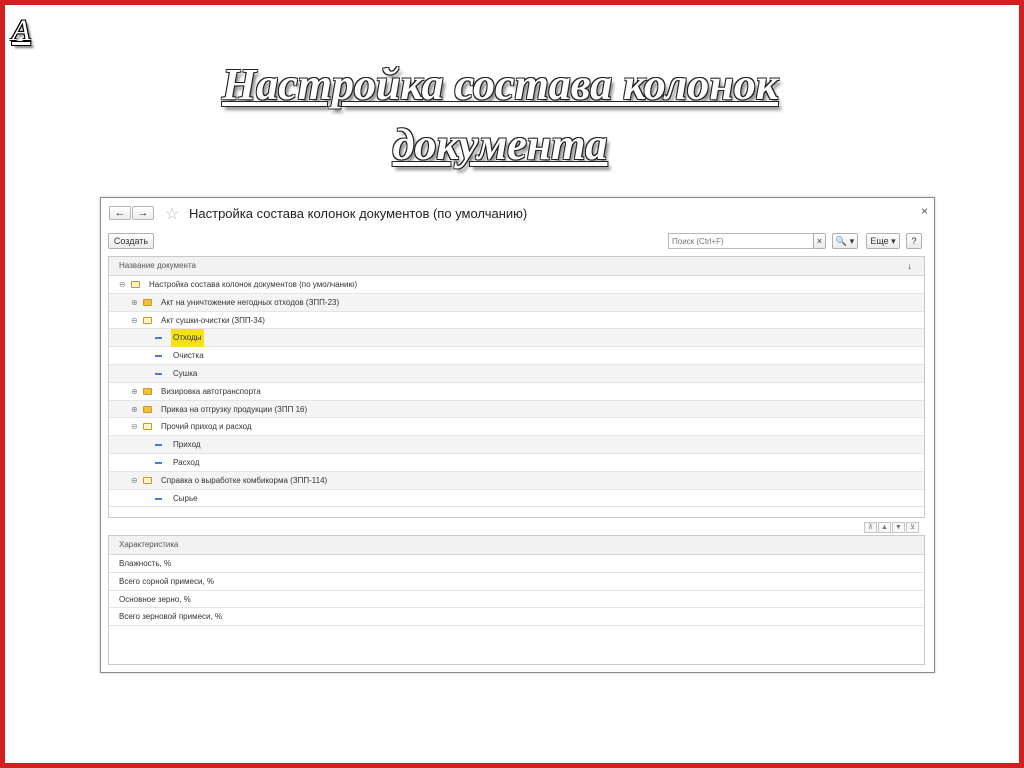 The height and width of the screenshot is (768, 1024). What do you see at coordinates (870, 527) in the screenshot?
I see `move-first-button: ⊼` at bounding box center [870, 527].